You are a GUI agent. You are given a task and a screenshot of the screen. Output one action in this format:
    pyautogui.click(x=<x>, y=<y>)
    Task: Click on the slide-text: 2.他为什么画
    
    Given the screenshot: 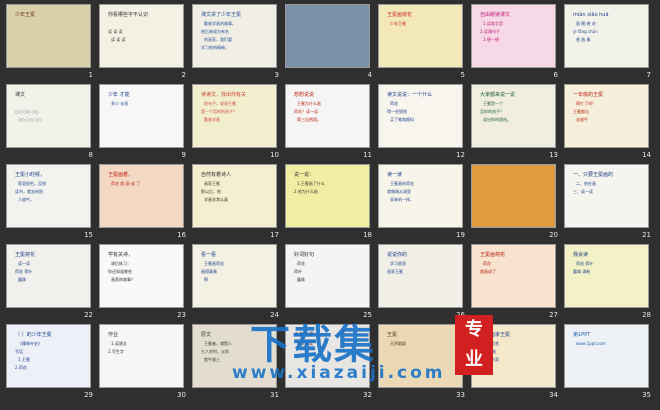 What is the action you would take?
    pyautogui.click(x=306, y=191)
    